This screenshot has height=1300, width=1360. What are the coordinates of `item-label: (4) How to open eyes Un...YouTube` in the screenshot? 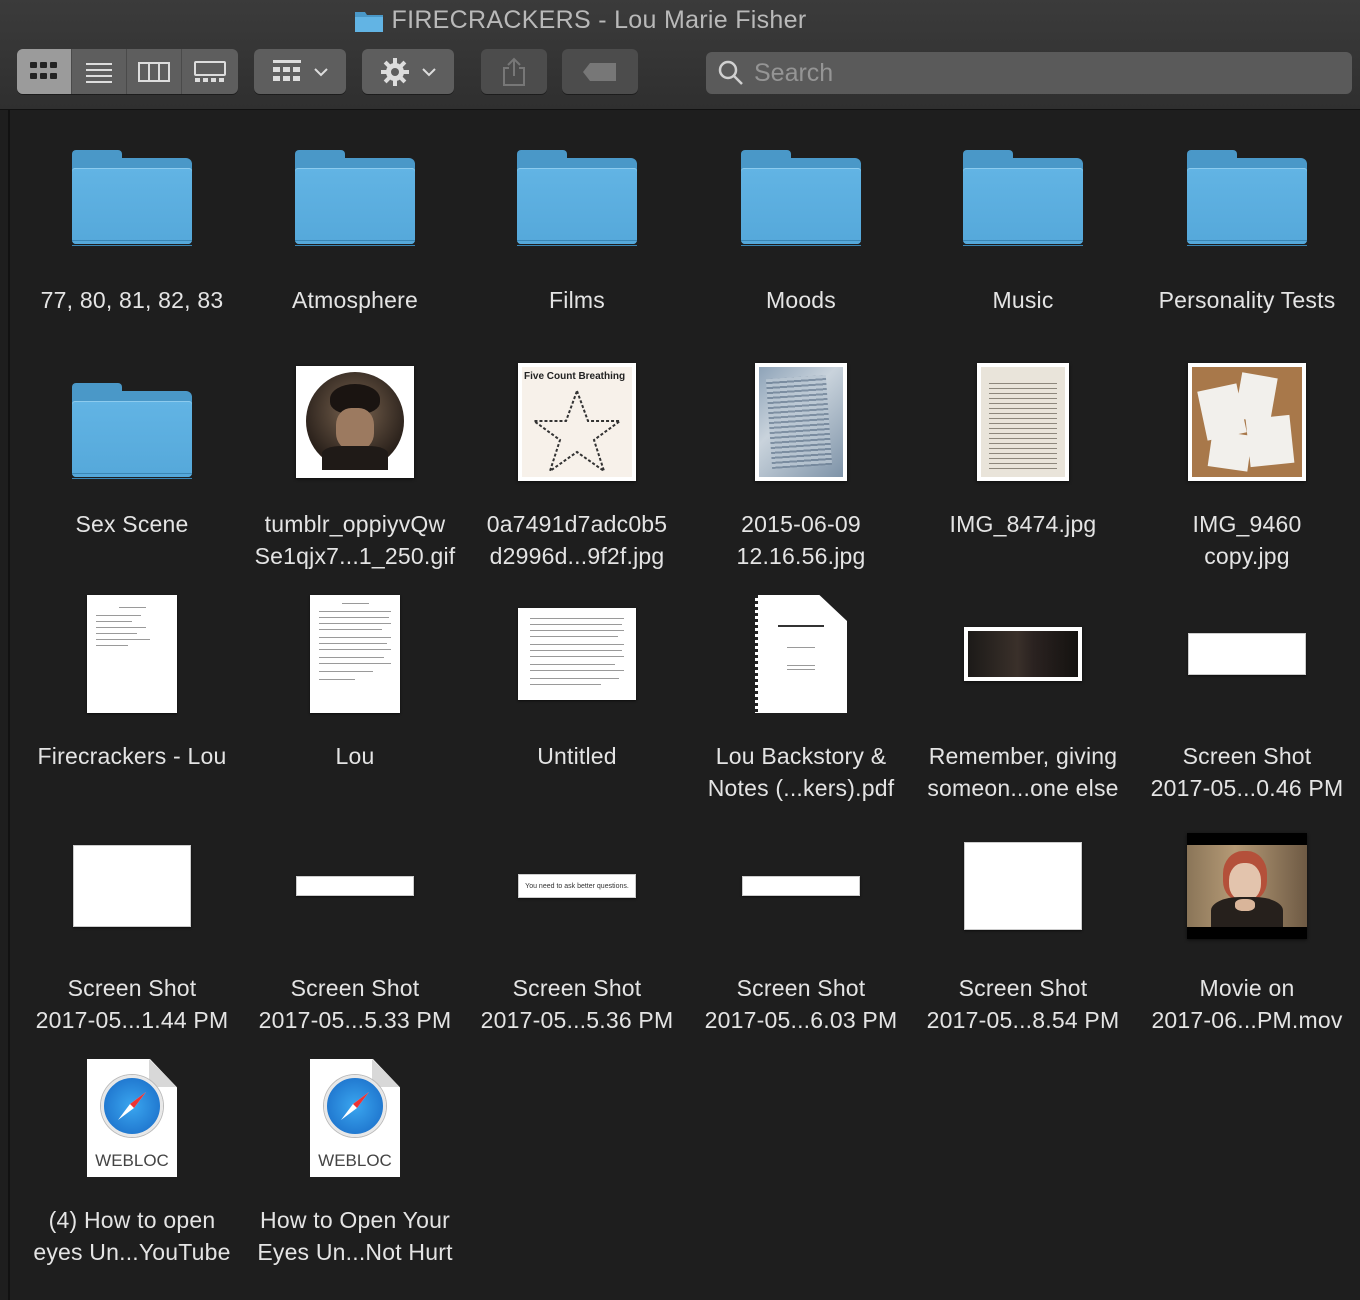 It's located at (132, 1236).